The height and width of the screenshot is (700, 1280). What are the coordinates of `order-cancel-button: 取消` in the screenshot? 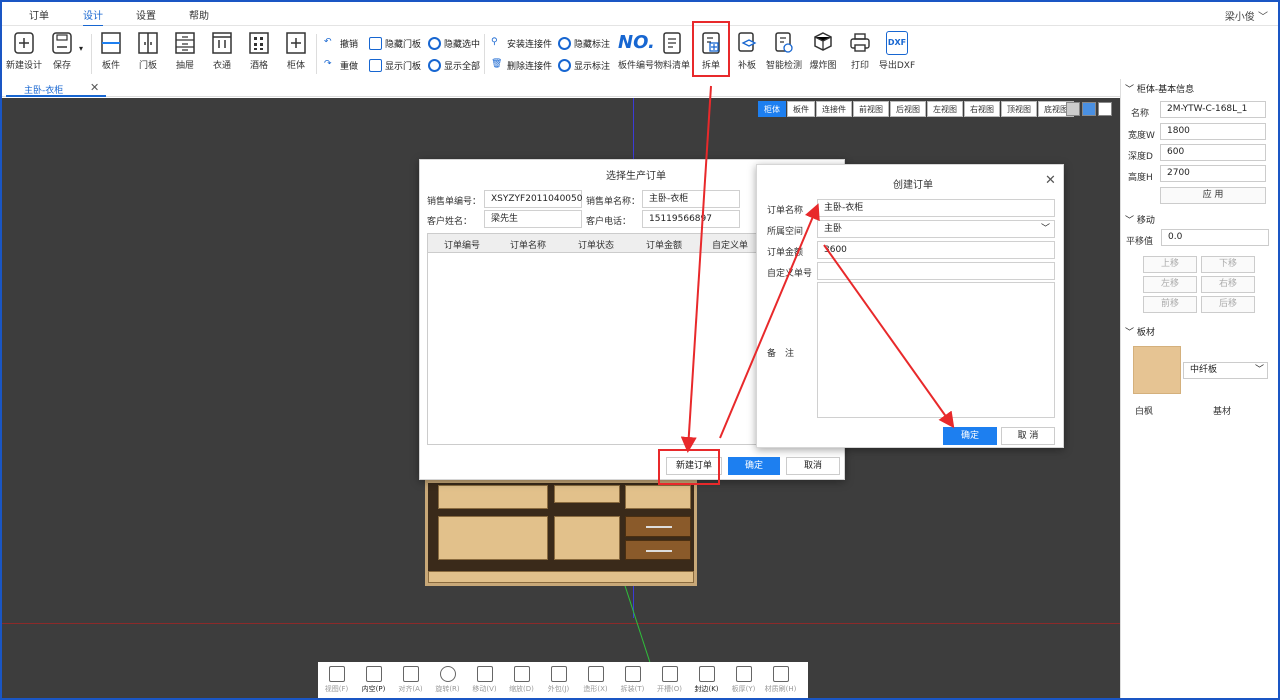 It's located at (813, 466).